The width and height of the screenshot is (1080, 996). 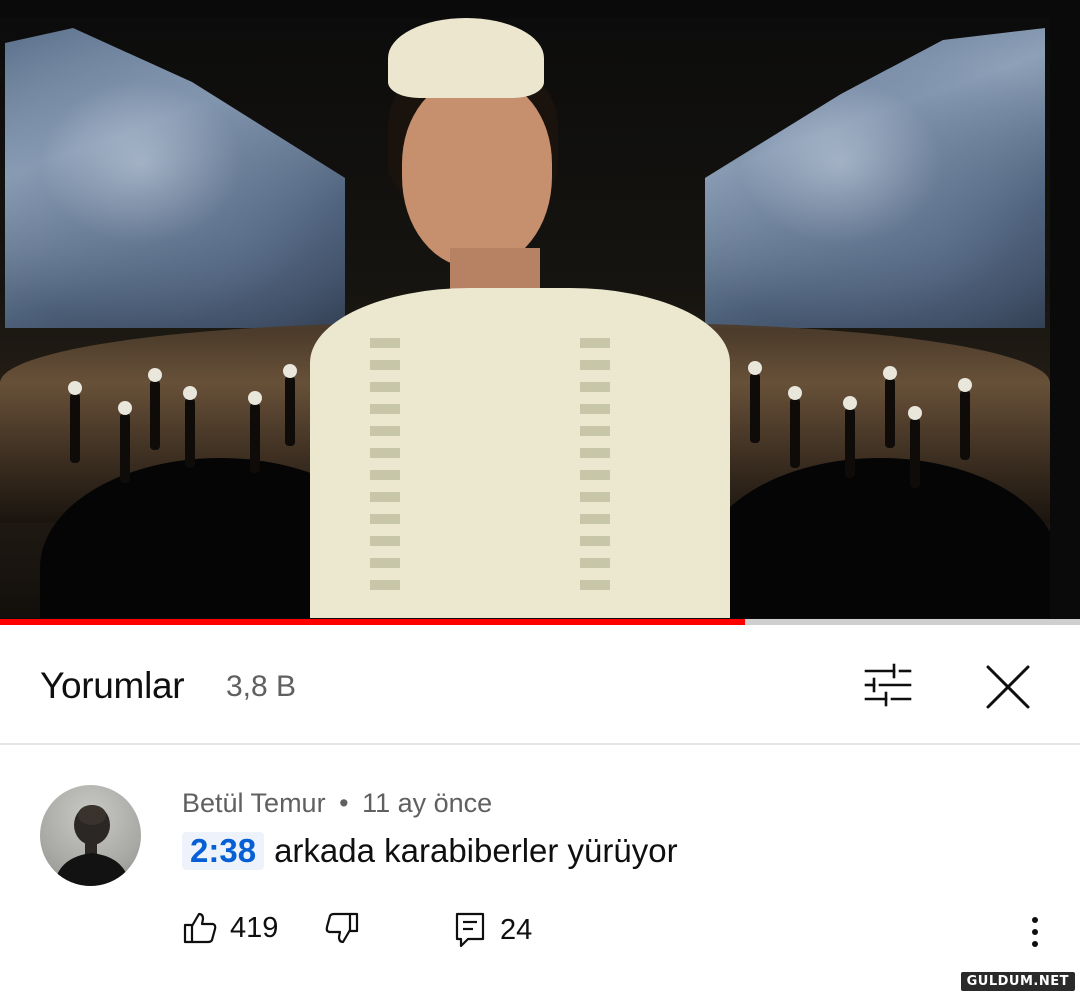 What do you see at coordinates (261, 686) in the screenshot?
I see `comments-count: 3,8 B` at bounding box center [261, 686].